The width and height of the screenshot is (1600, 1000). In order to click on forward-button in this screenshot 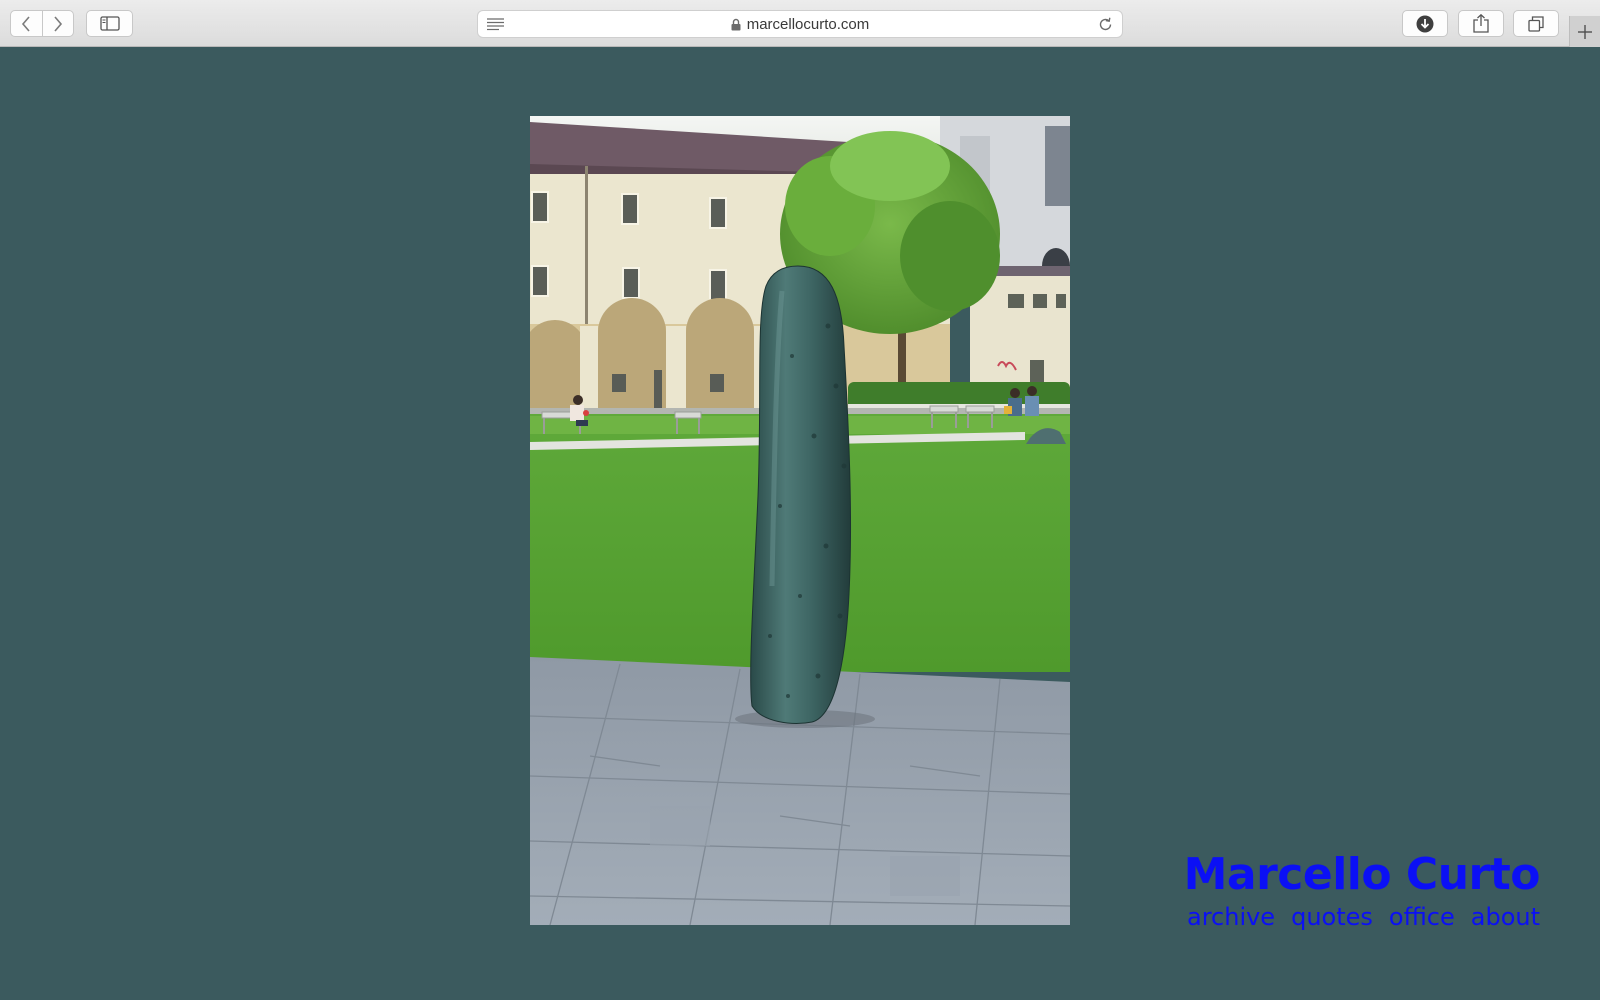, I will do `click(57, 23)`.